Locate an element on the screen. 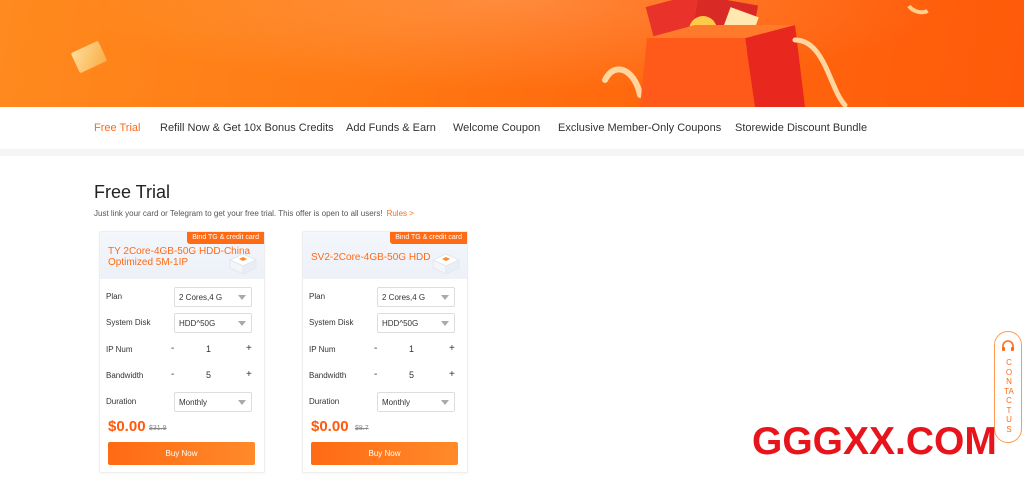 Image resolution: width=1024 pixels, height=486 pixels. headset-icon is located at coordinates (1008, 345).